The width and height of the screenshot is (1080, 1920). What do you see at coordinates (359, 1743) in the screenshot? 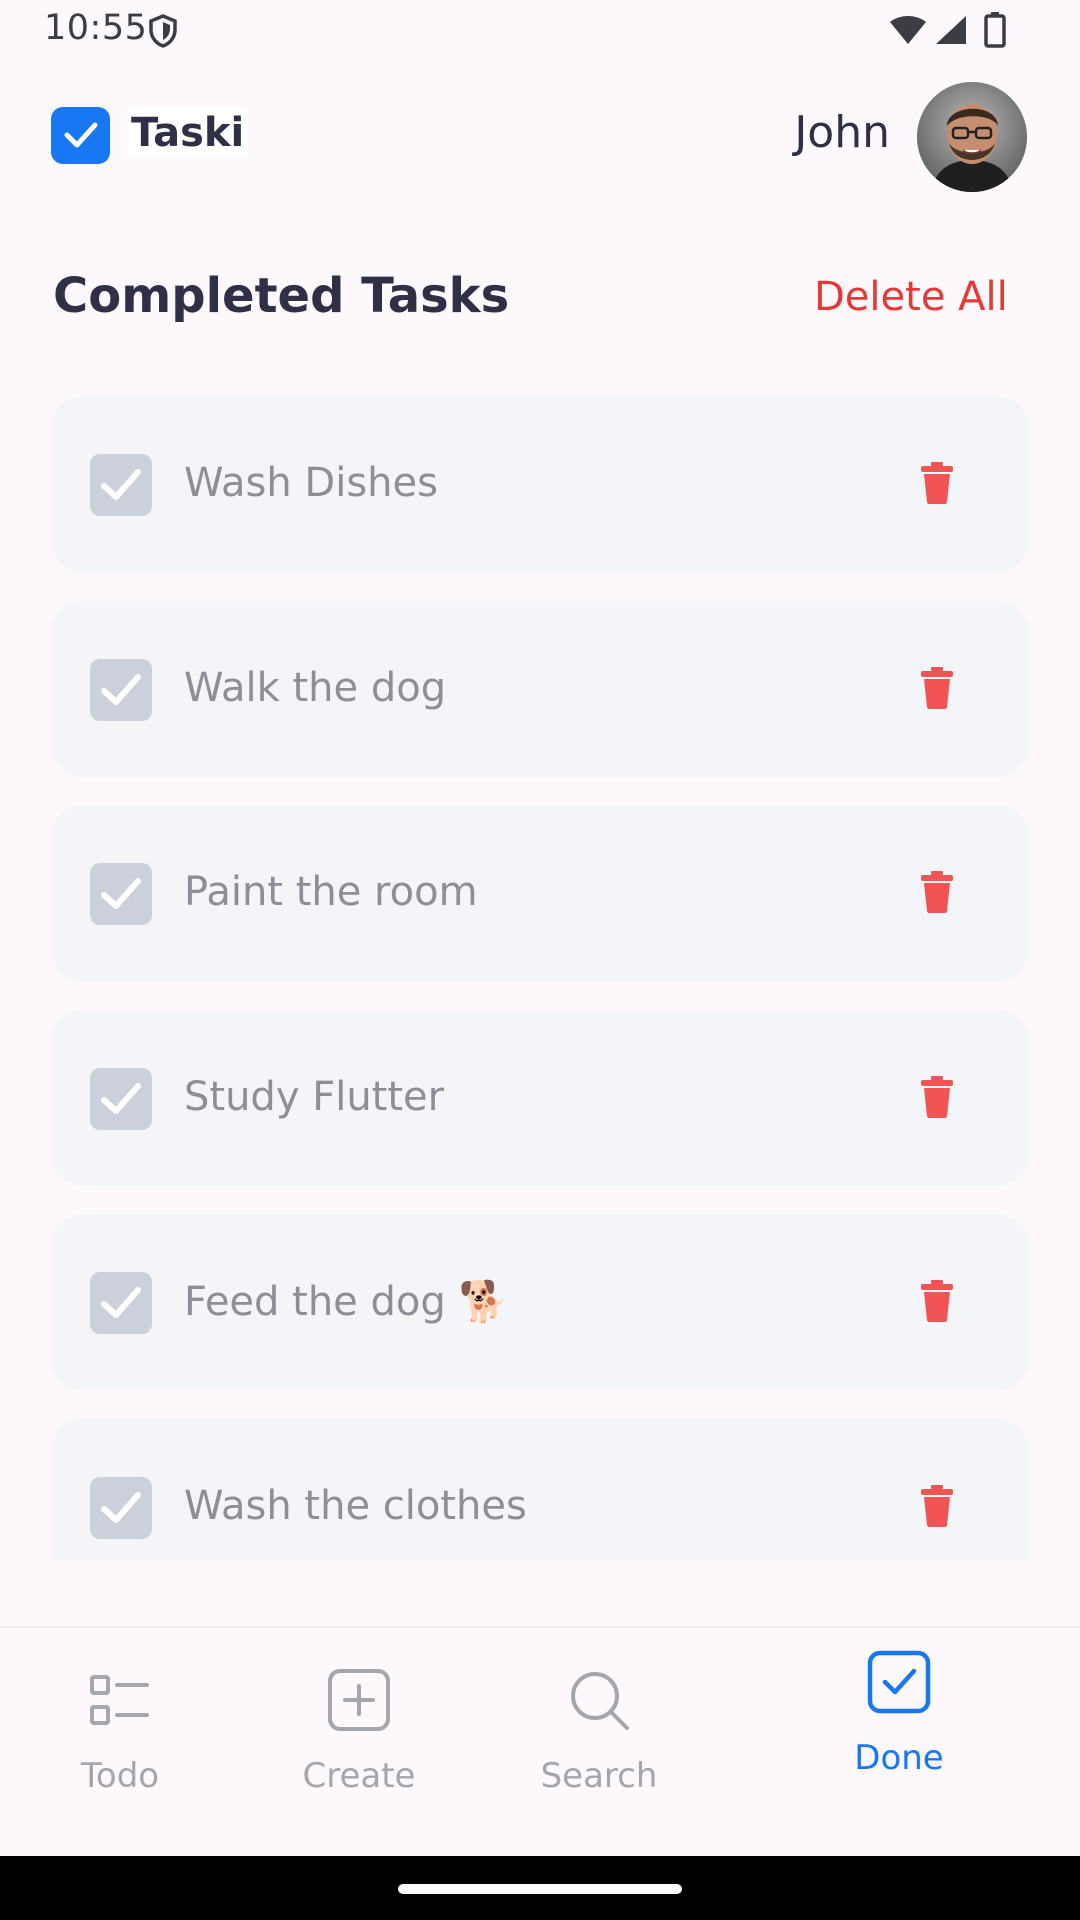
I see `nav-item-create: Create` at bounding box center [359, 1743].